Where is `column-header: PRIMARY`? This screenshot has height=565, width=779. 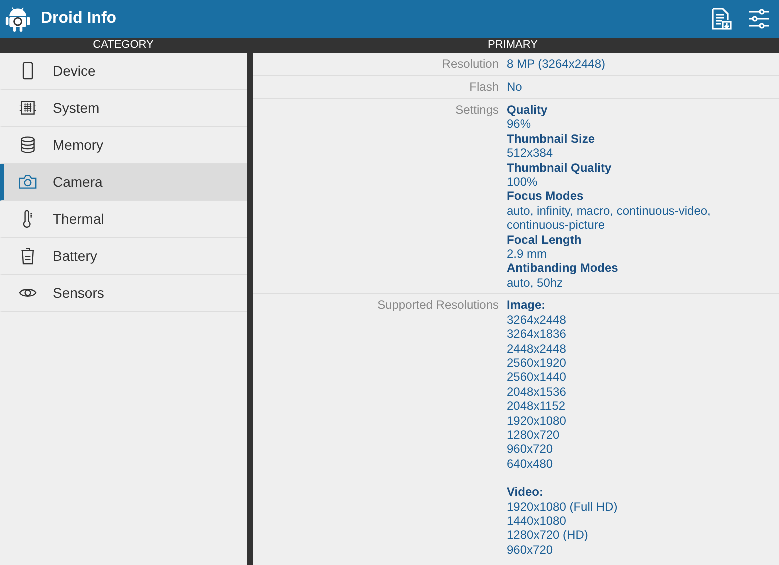 column-header: PRIMARY is located at coordinates (513, 45).